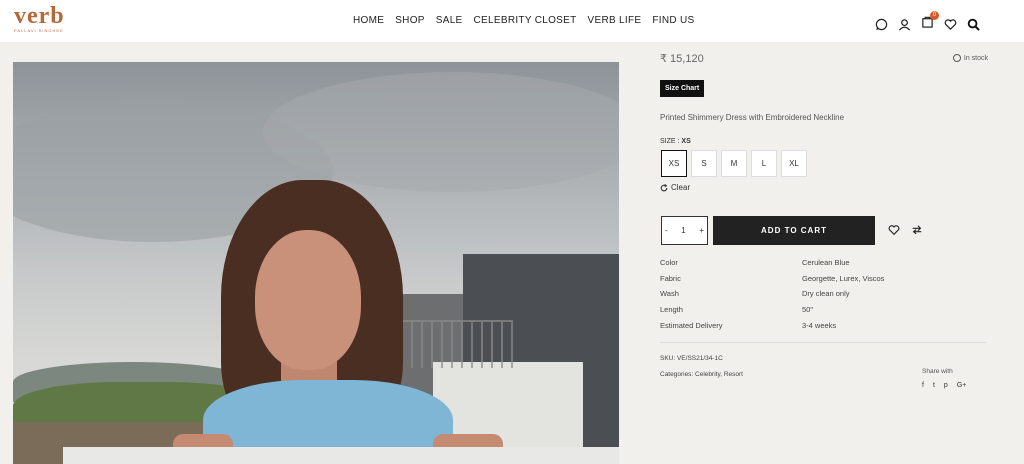 The width and height of the screenshot is (1024, 464). I want to click on size-chart-button: Size Chart, so click(682, 88).